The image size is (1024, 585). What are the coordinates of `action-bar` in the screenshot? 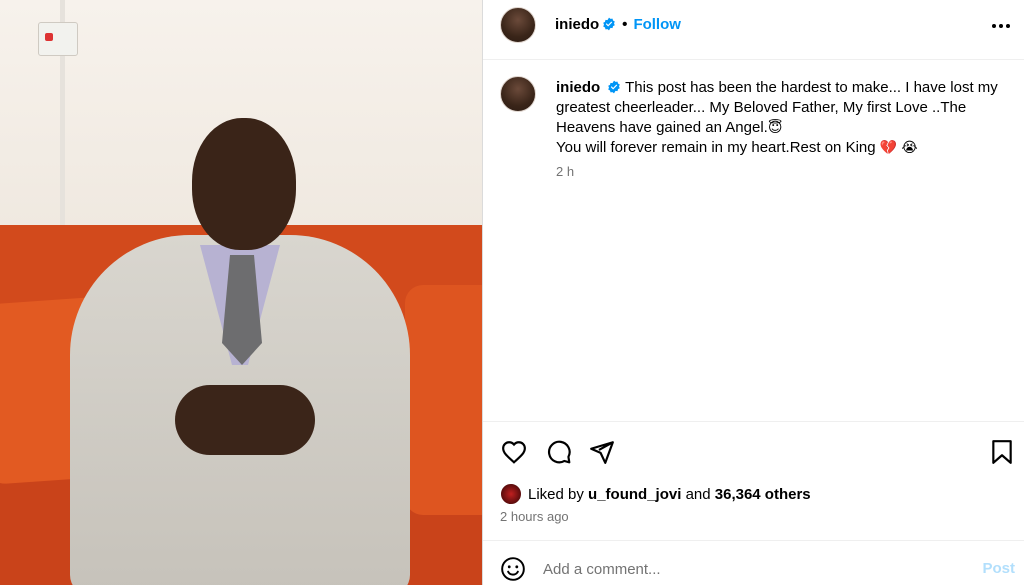 It's located at (753, 451).